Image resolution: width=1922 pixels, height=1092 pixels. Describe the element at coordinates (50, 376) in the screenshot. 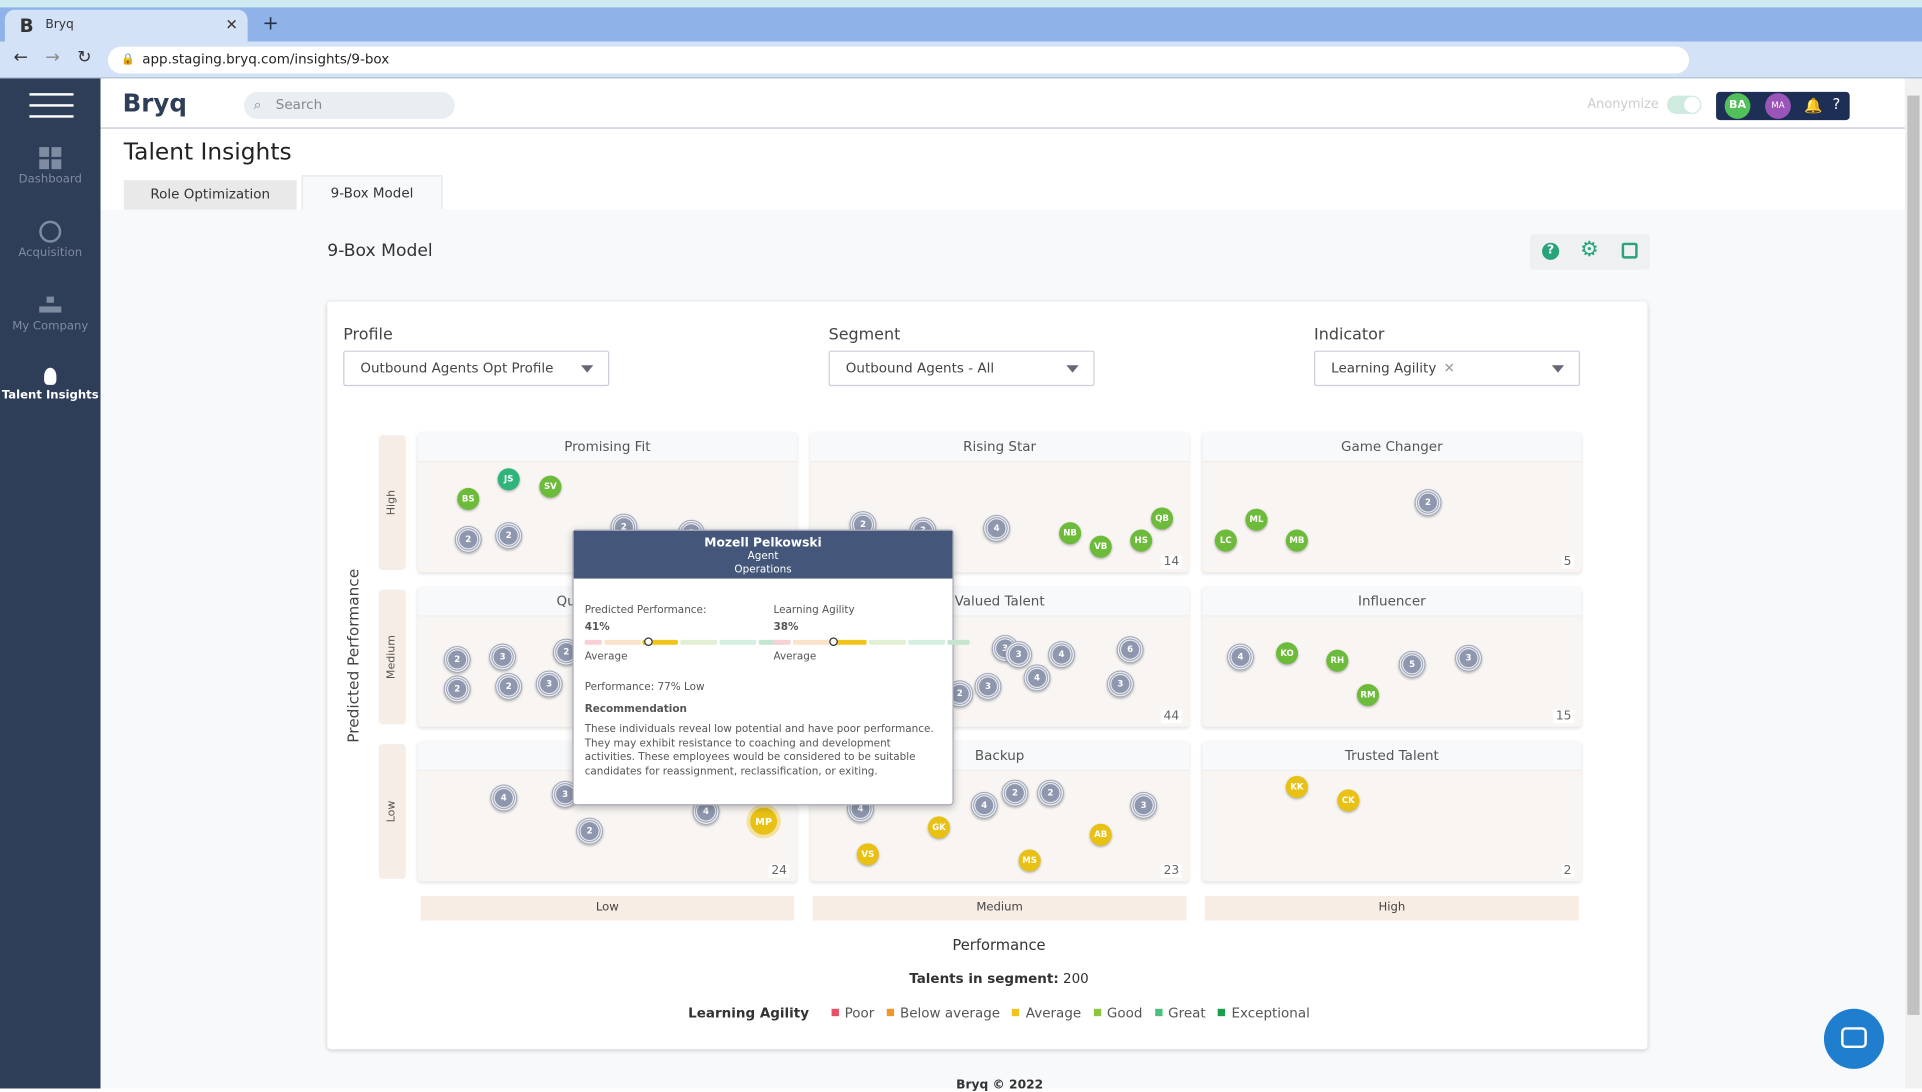

I see `lightbulb-icon` at that location.